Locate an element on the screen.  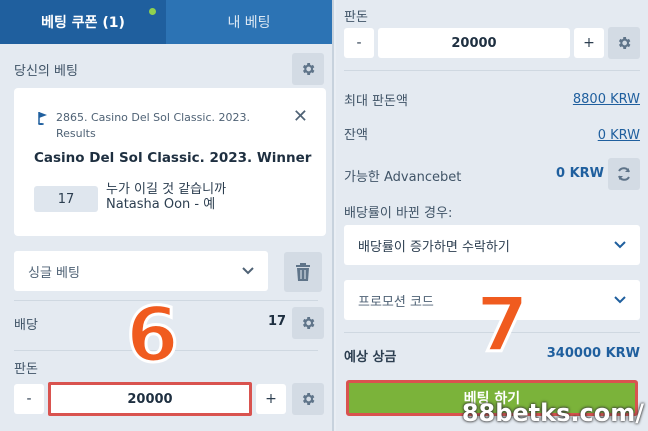
settings-button is located at coordinates (308, 69).